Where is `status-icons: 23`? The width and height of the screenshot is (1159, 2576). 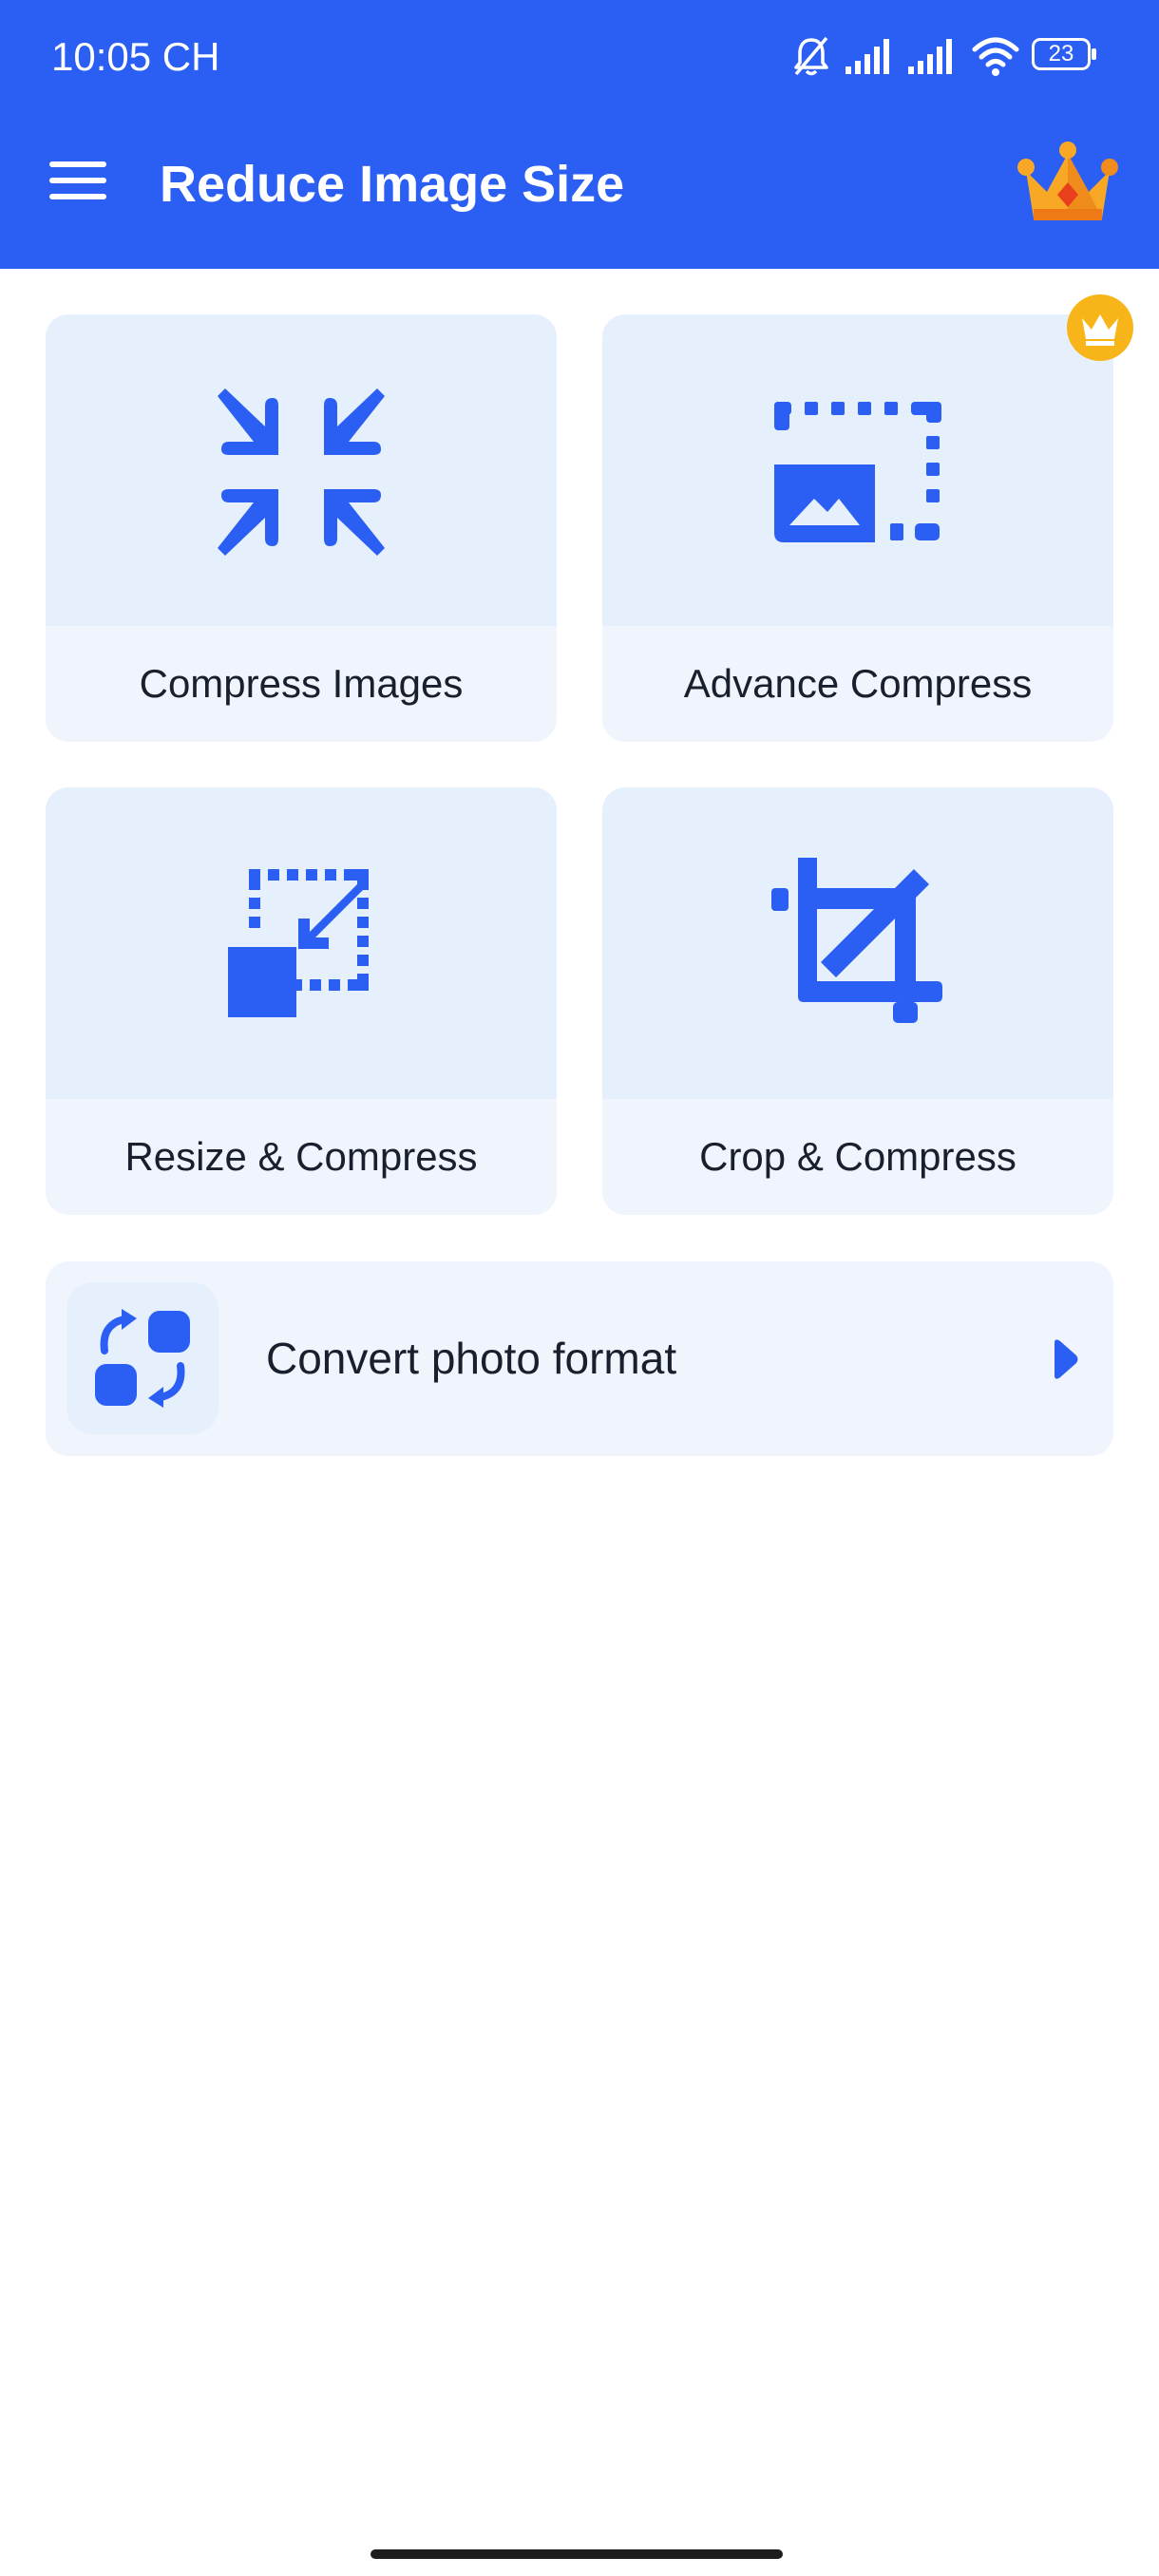
status-icons: 23 is located at coordinates (947, 56).